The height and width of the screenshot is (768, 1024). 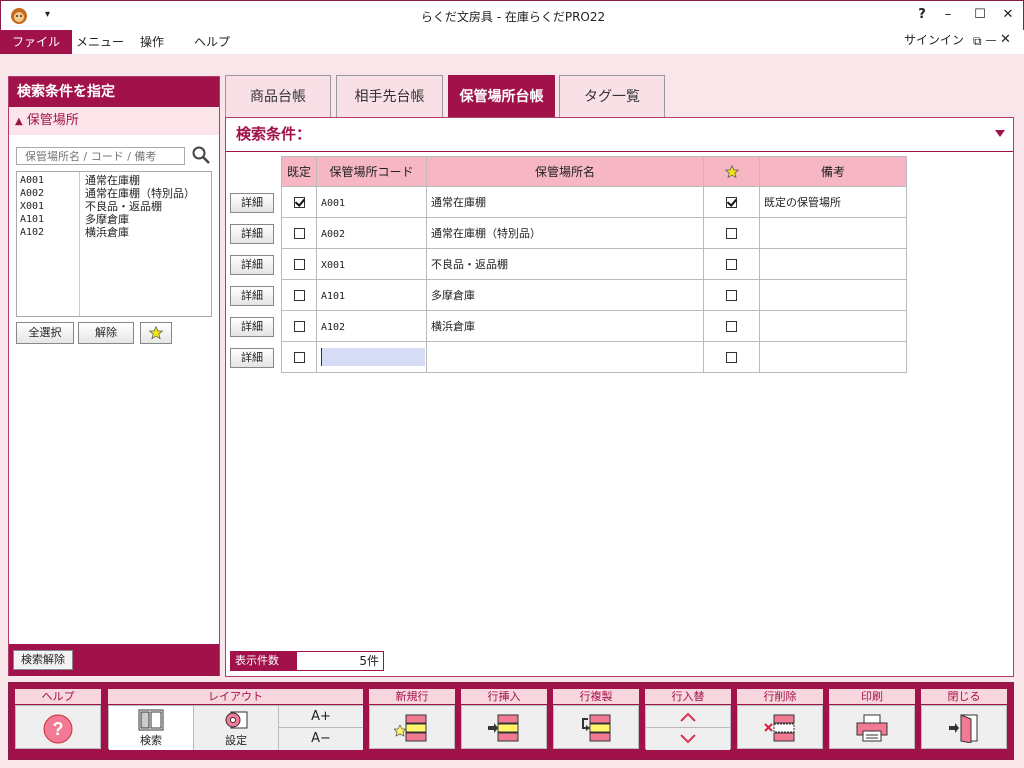 I want to click on move-row-down-button, so click(x=688, y=739).